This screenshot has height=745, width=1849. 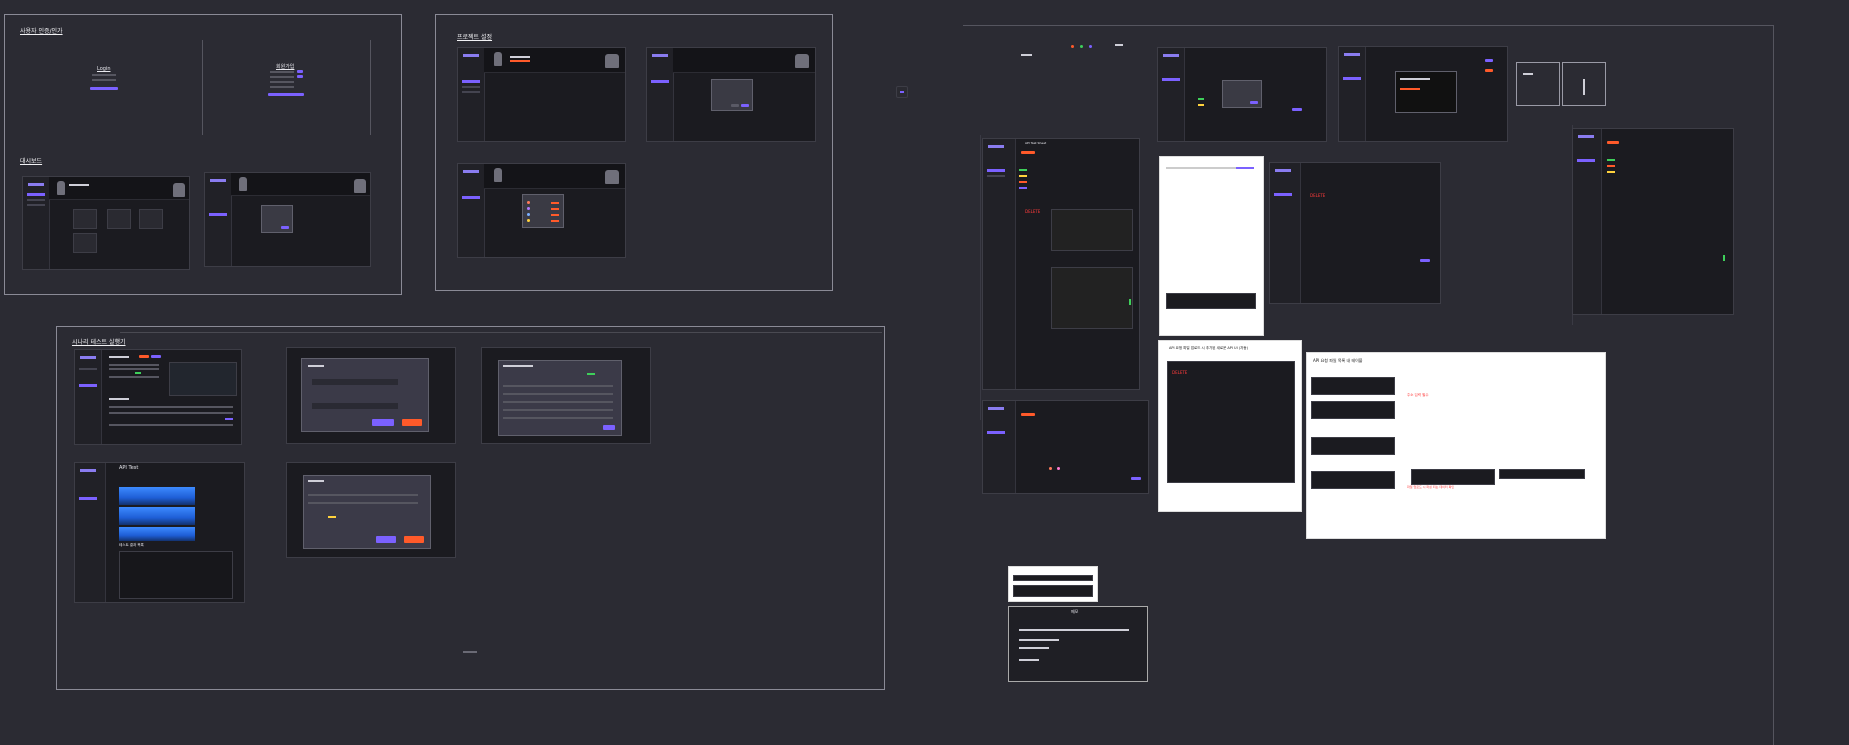 What do you see at coordinates (1053, 584) in the screenshot?
I see `memo-small` at bounding box center [1053, 584].